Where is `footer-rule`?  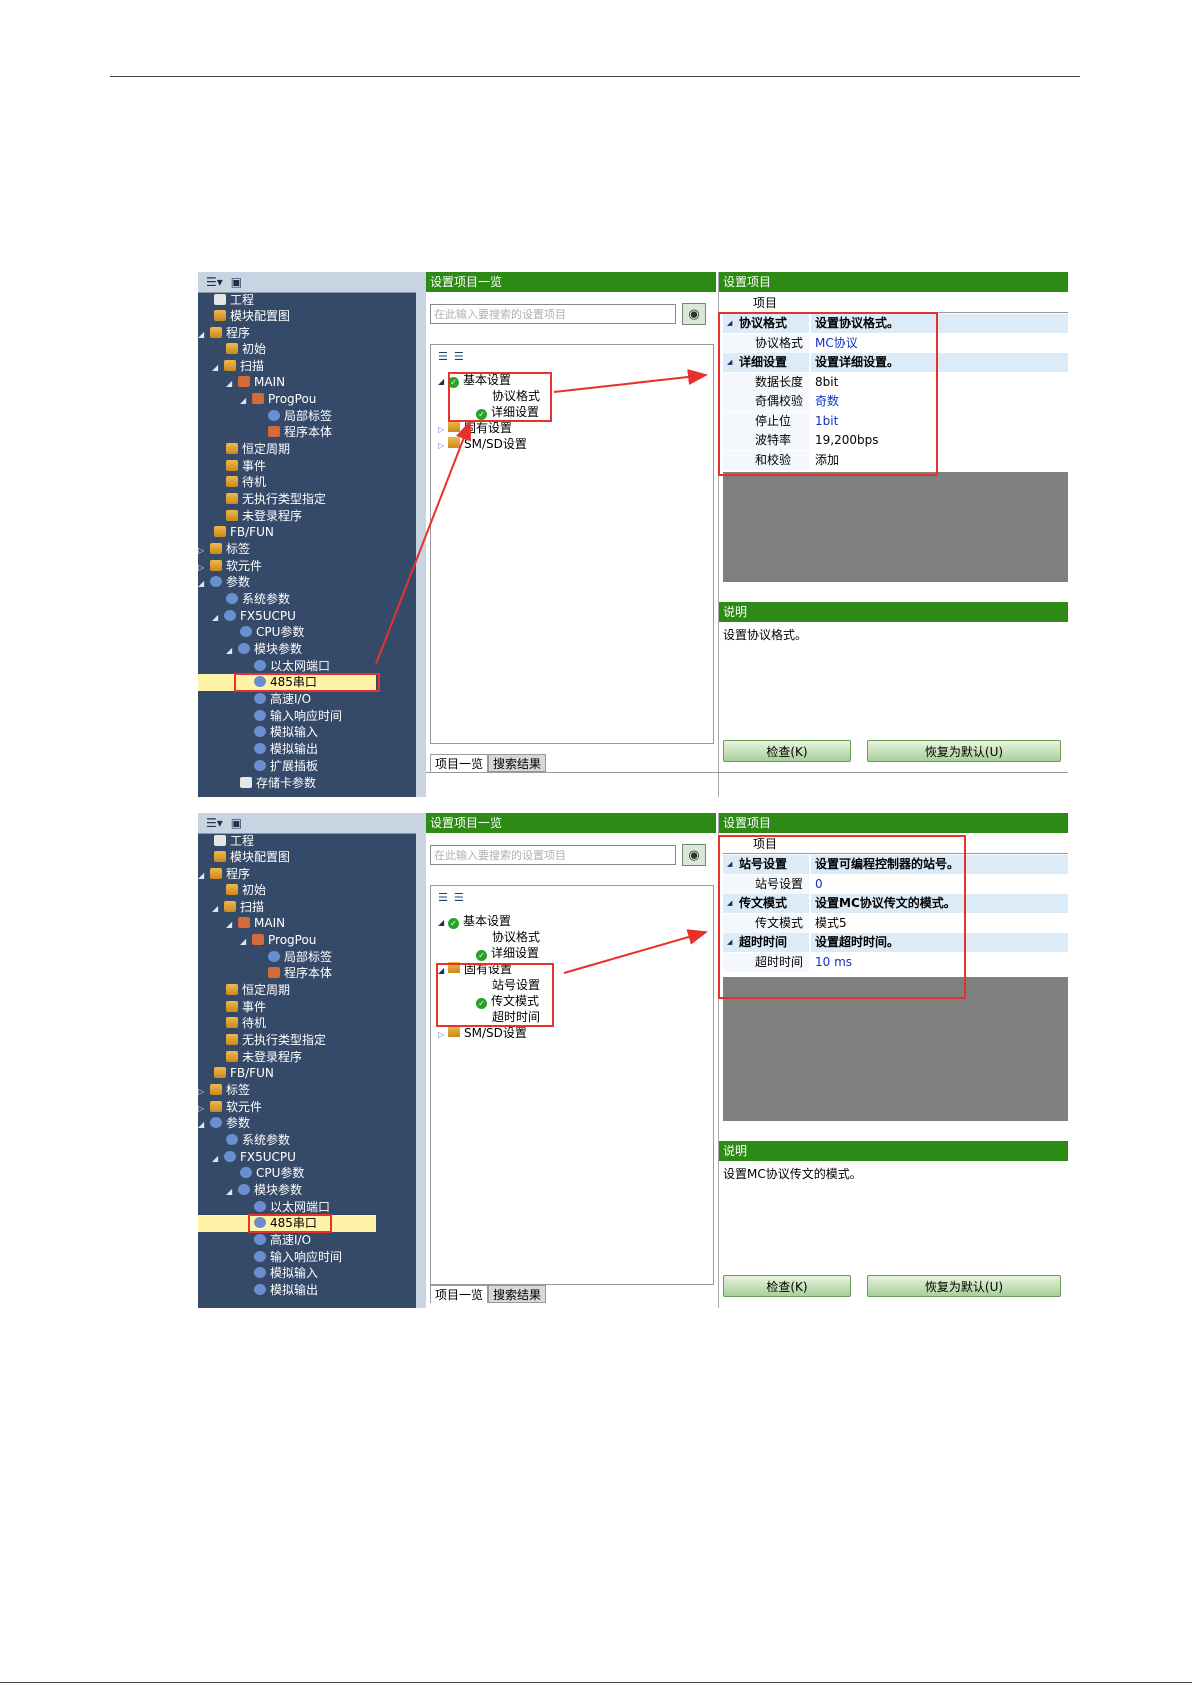
footer-rule is located at coordinates (596, 1682).